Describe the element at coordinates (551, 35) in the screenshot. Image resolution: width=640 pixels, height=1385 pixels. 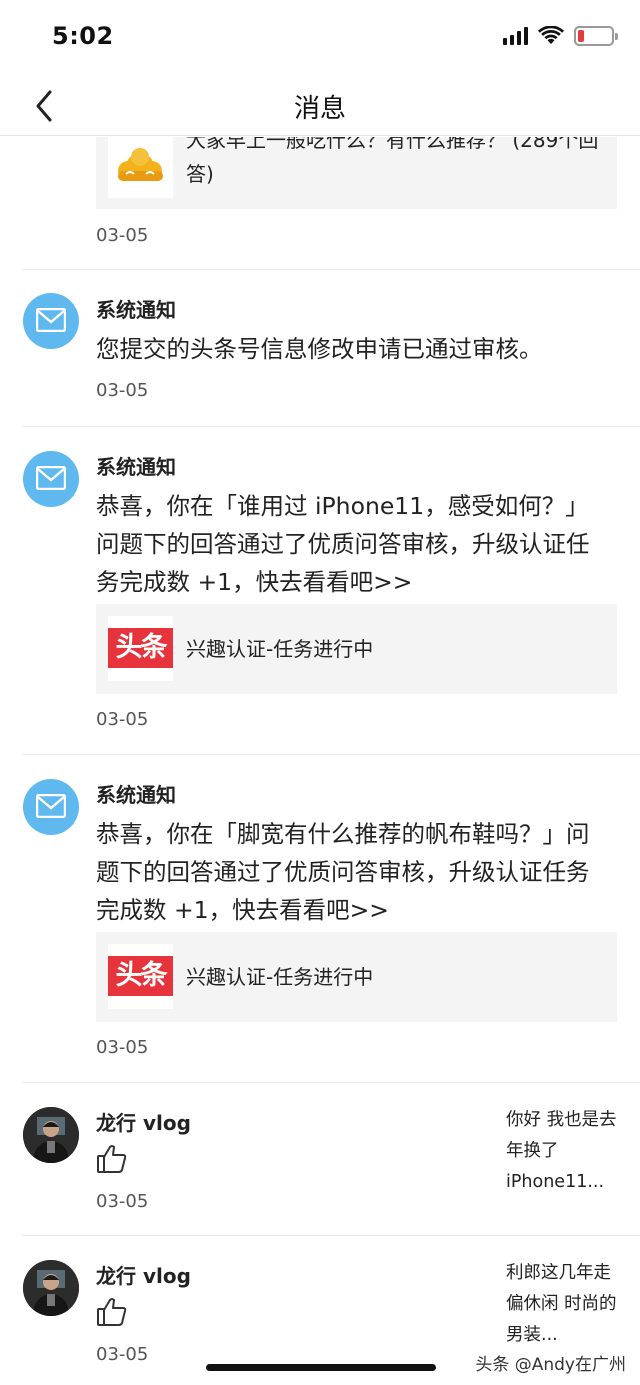
I see `wifi-icon` at that location.